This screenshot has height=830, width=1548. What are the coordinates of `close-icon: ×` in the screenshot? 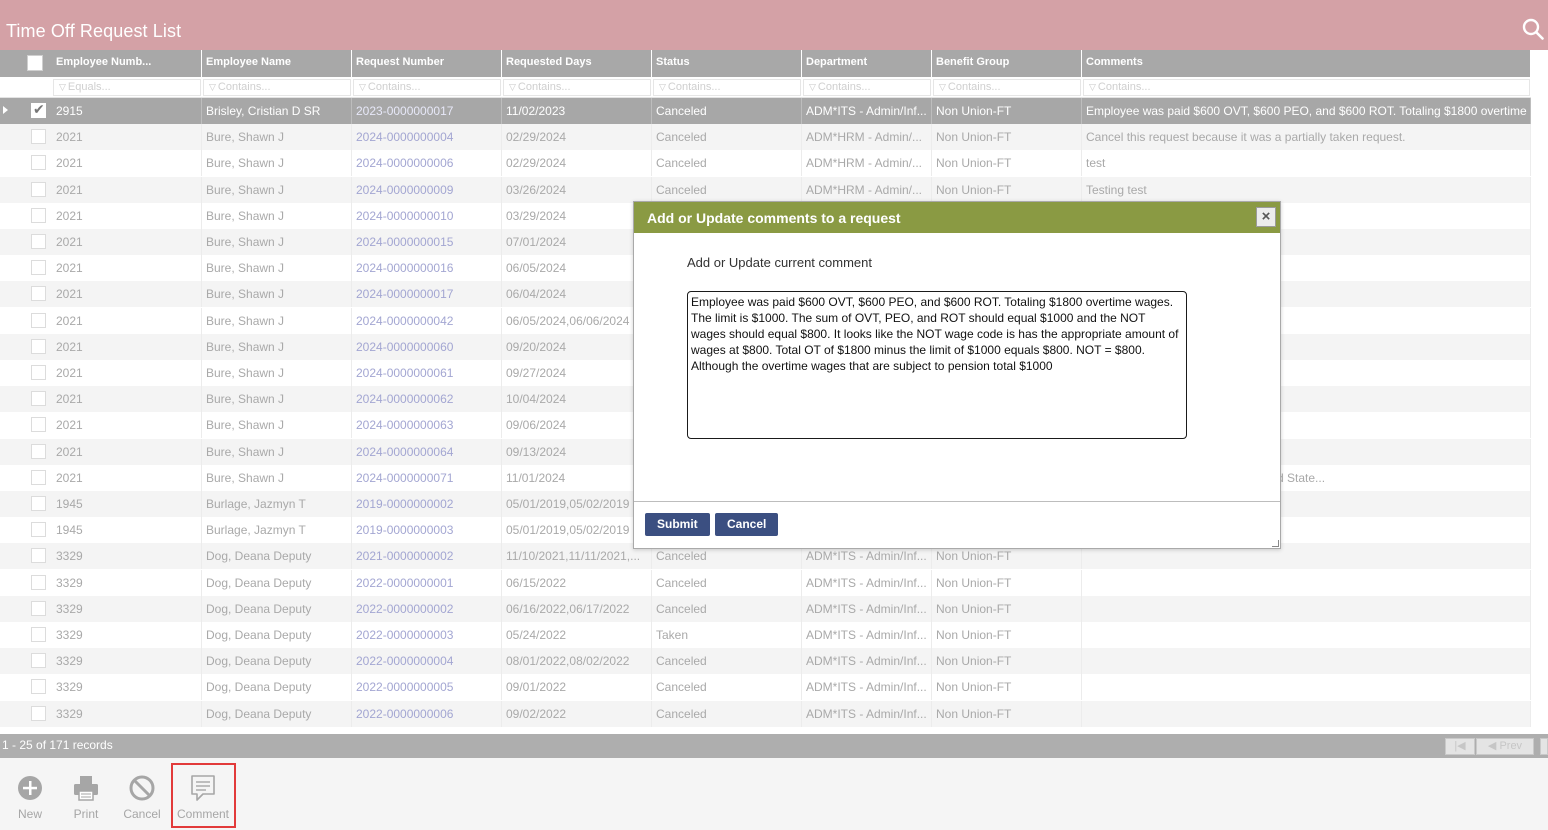 It's located at (1266, 217).